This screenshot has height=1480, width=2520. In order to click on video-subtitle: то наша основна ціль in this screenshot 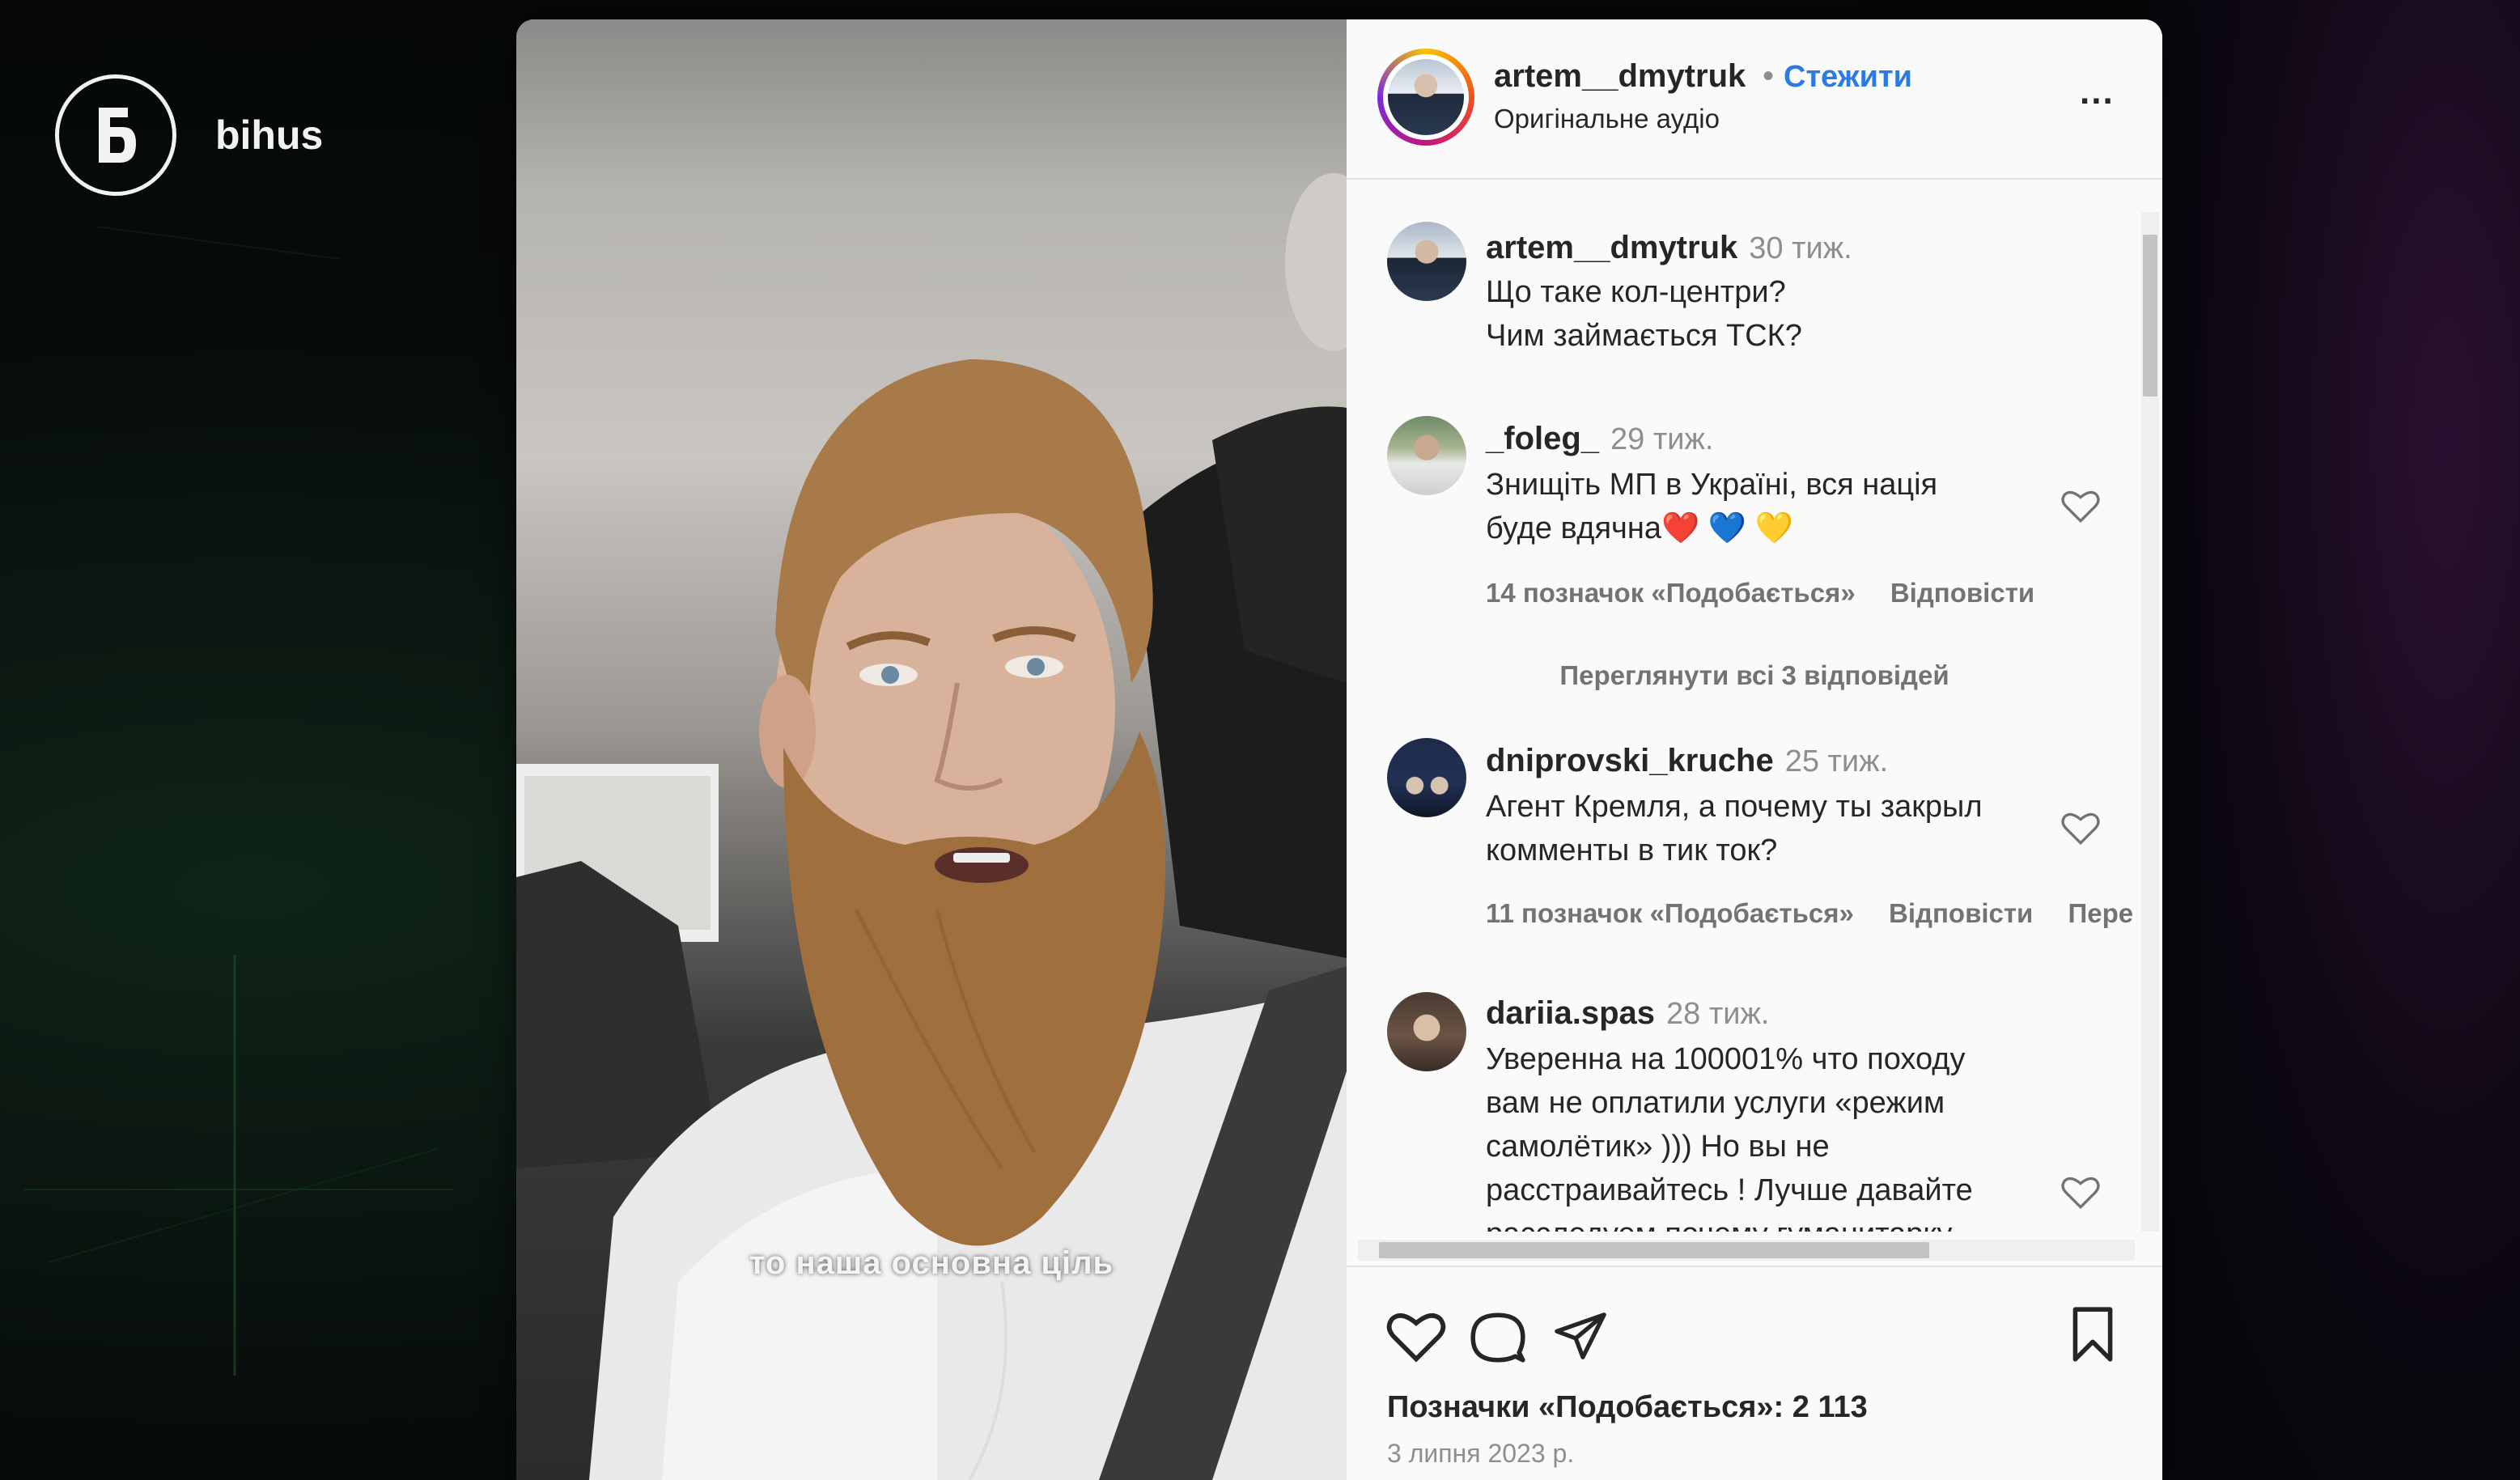, I will do `click(932, 1263)`.